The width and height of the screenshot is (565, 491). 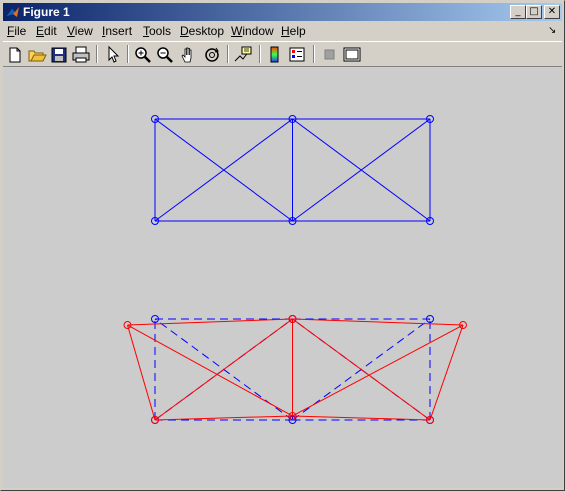 I want to click on window-title: Figure 1, so click(x=46, y=12).